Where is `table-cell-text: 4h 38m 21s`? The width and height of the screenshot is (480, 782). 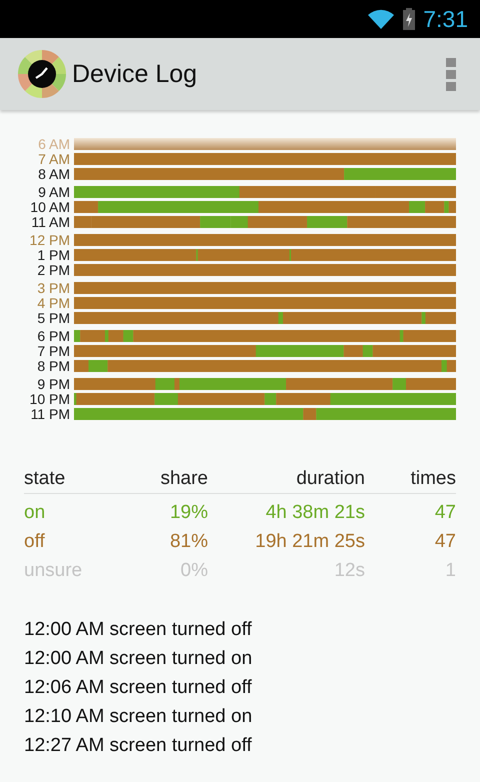 table-cell-text: 4h 38m 21s is located at coordinates (314, 513).